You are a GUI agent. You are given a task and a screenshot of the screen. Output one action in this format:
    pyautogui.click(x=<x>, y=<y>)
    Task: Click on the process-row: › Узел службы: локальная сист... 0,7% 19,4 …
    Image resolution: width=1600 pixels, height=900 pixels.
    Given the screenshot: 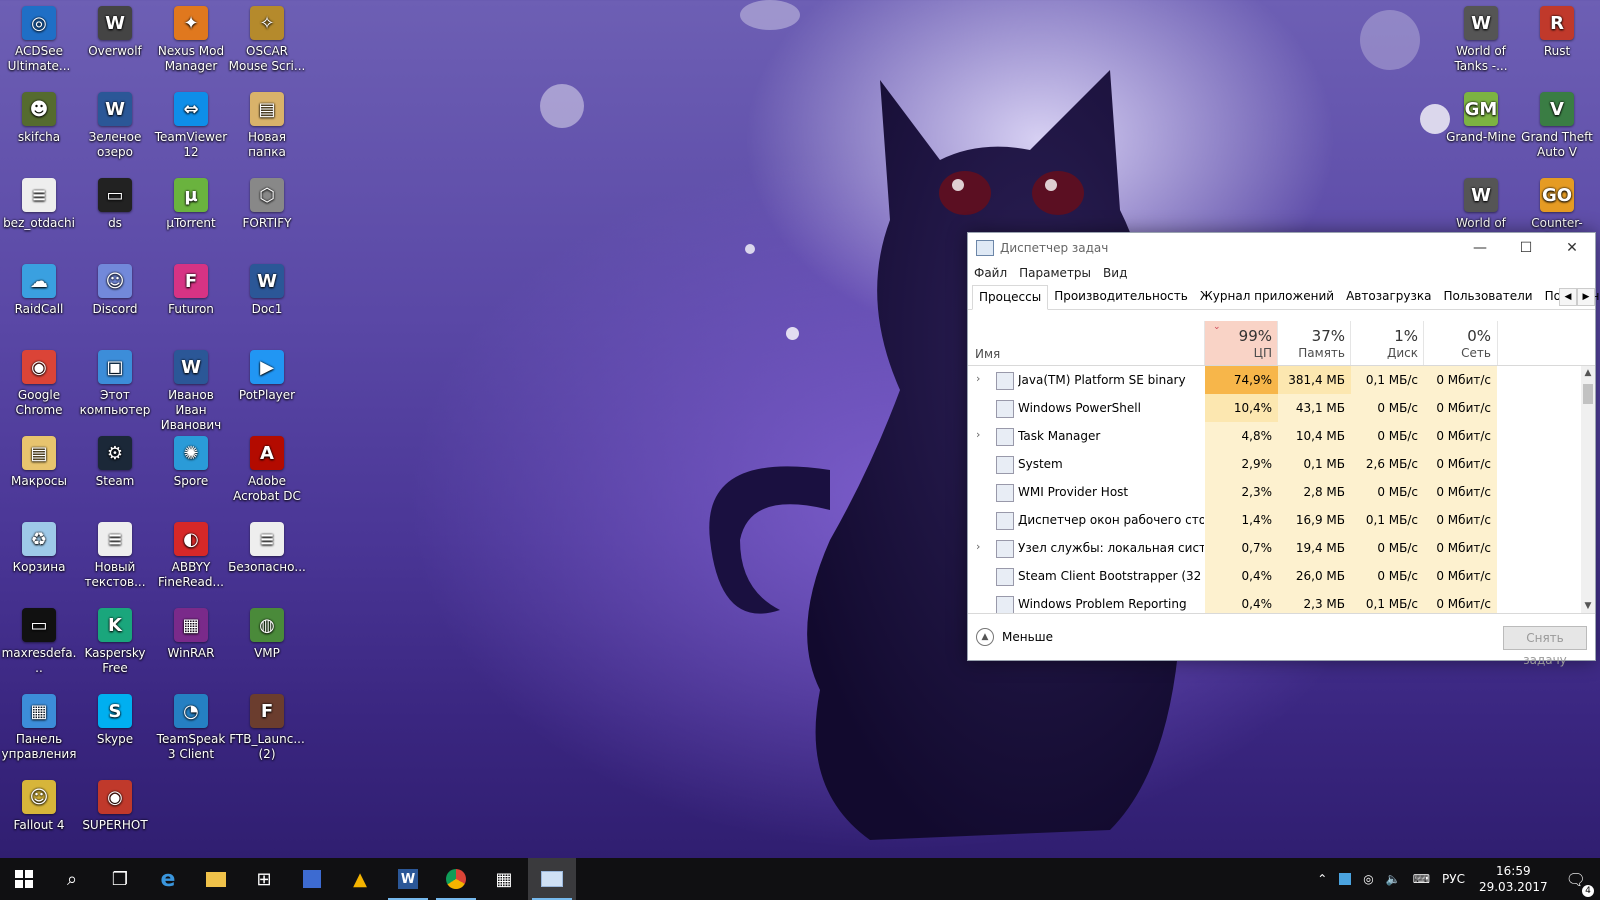 What is the action you would take?
    pyautogui.click(x=1274, y=548)
    